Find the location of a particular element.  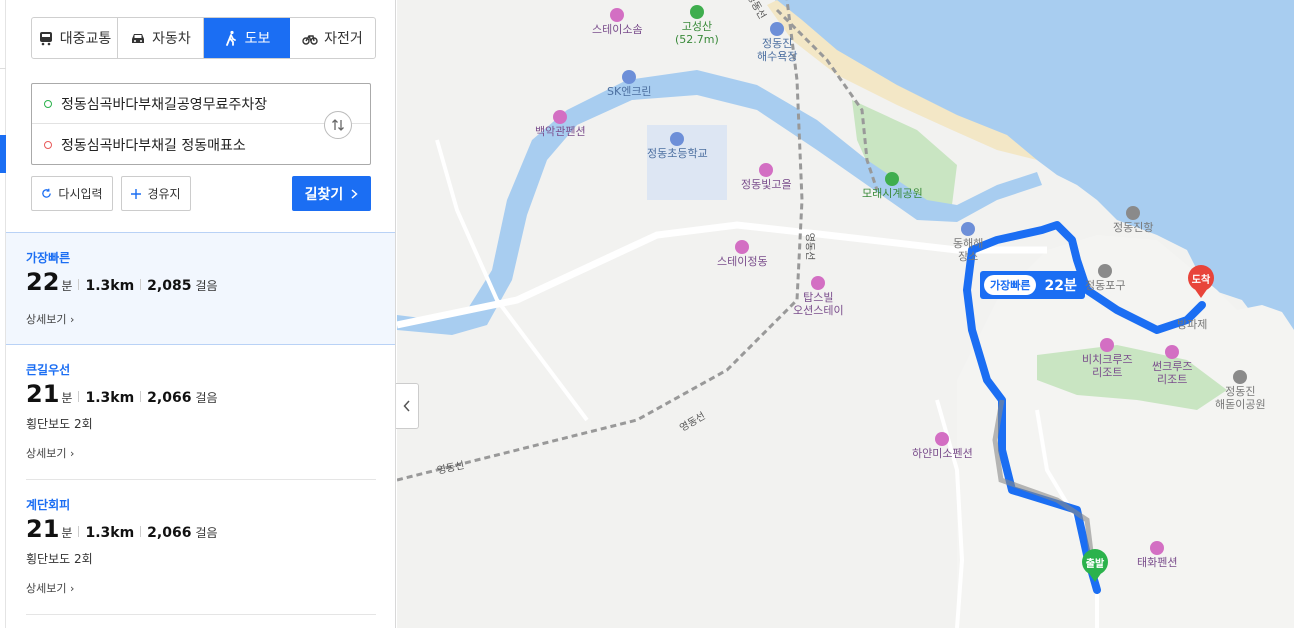

tab-walk: 도보 is located at coordinates (247, 38).